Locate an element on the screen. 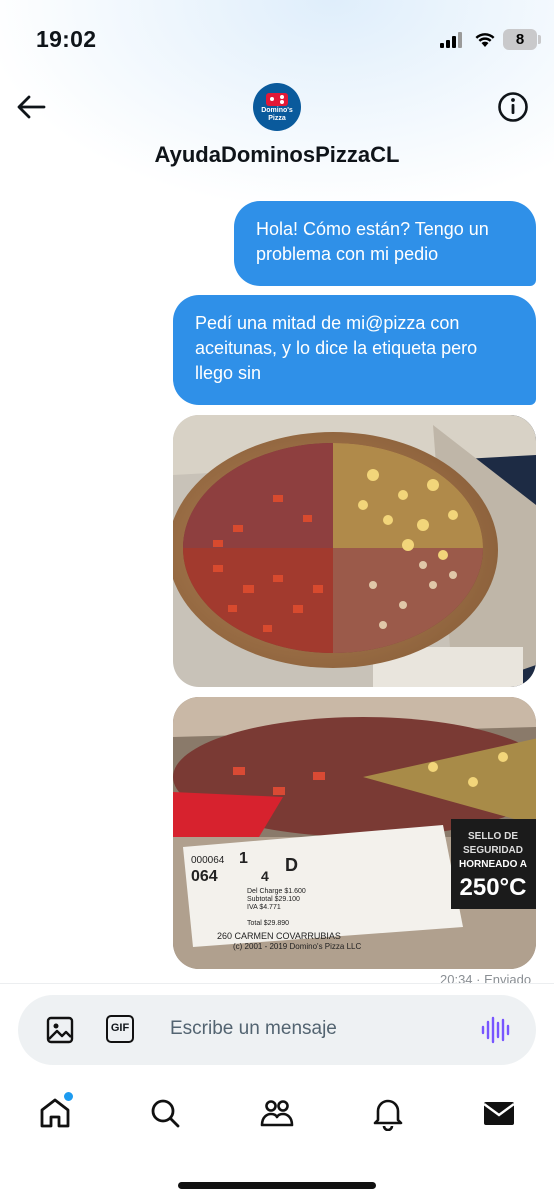 The image size is (554, 1200). message-input: Escribe un mensaje is located at coordinates (253, 1029).